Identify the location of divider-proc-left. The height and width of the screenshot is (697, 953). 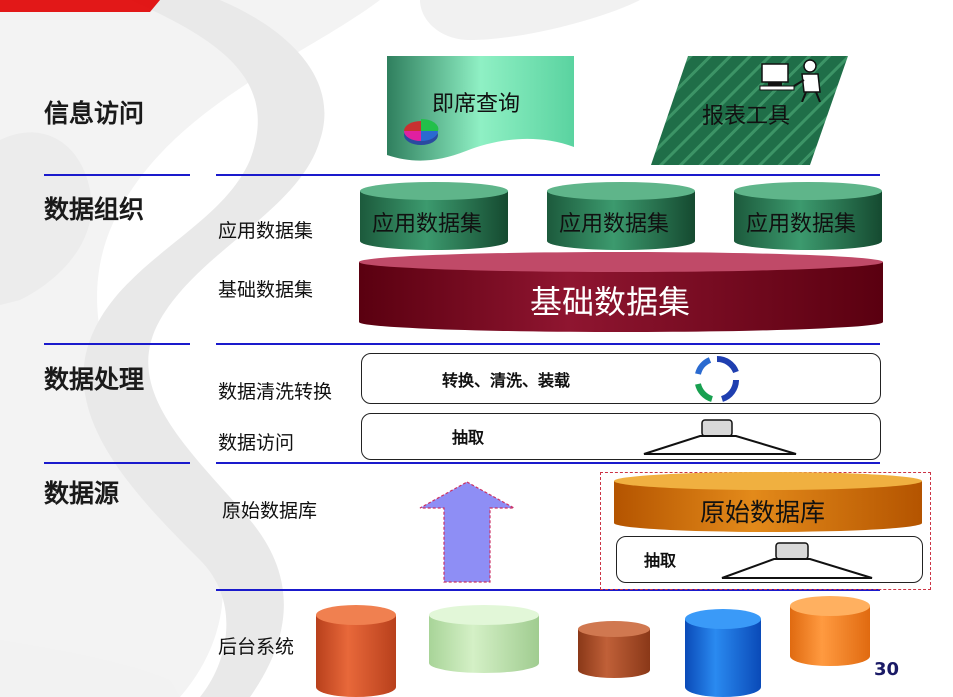
(117, 463).